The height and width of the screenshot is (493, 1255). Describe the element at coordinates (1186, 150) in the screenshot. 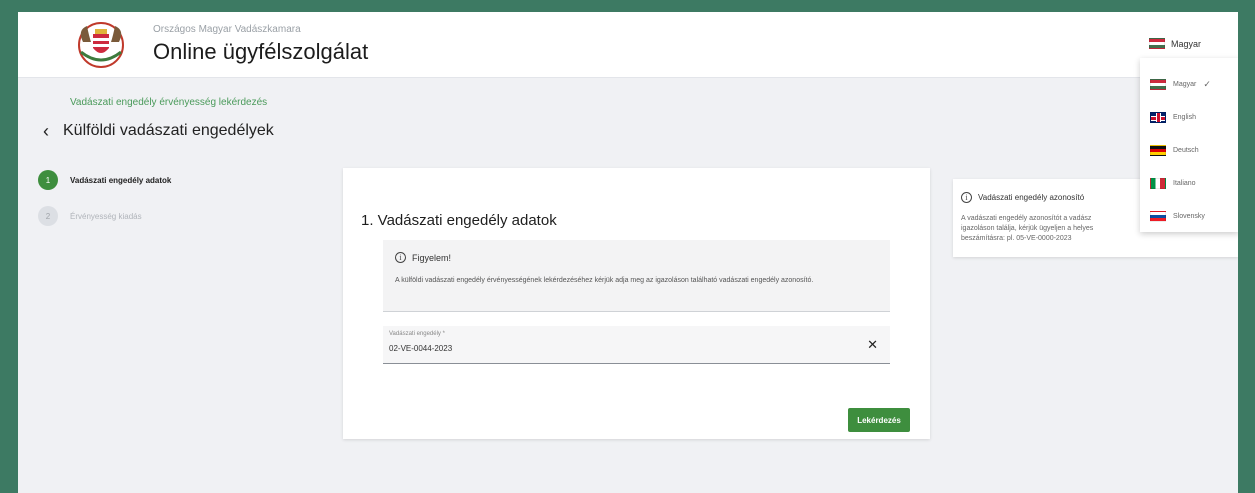

I see `language-option-label: Deutsch` at that location.